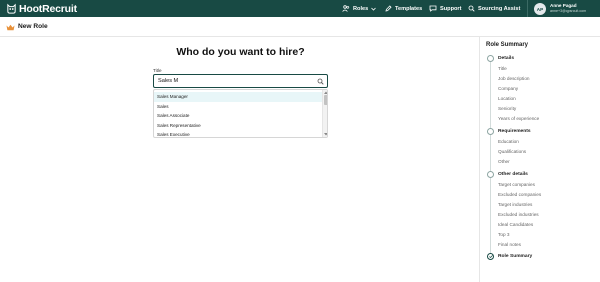 The height and width of the screenshot is (282, 600). I want to click on summary-item: Seniority, so click(507, 108).